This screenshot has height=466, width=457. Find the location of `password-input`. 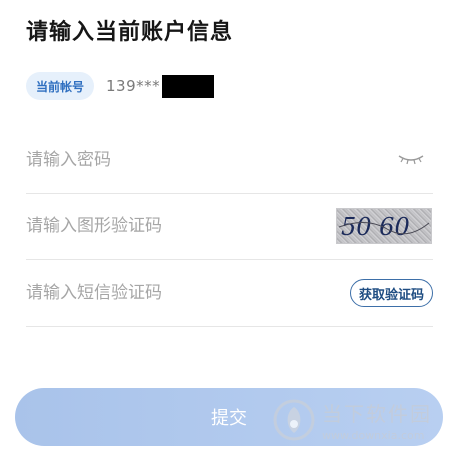

password-input is located at coordinates (176, 160).